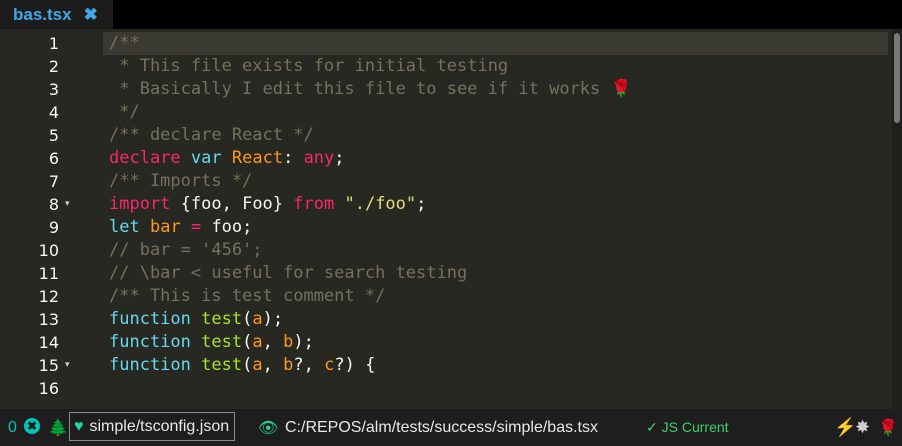  Describe the element at coordinates (897, 78) in the screenshot. I see `scrollbar-thumb` at that location.